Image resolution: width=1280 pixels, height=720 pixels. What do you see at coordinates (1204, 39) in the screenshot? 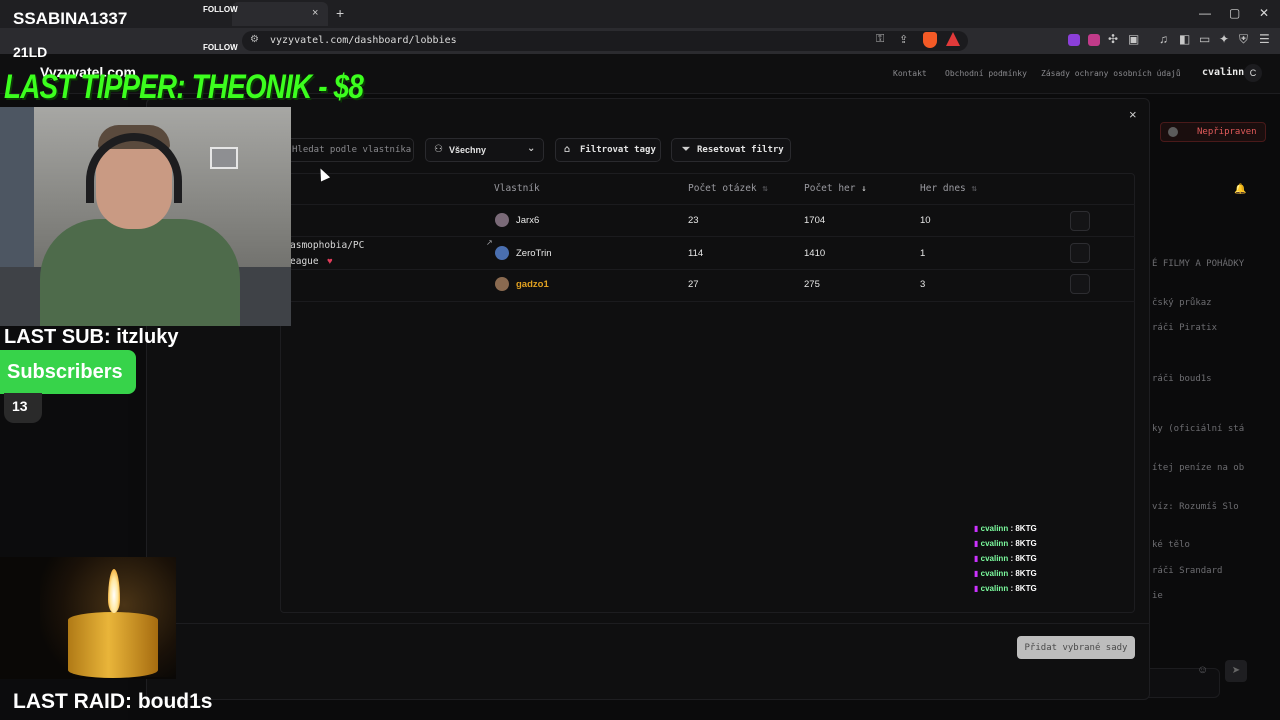
I see `wallet-icon: ▭` at bounding box center [1204, 39].